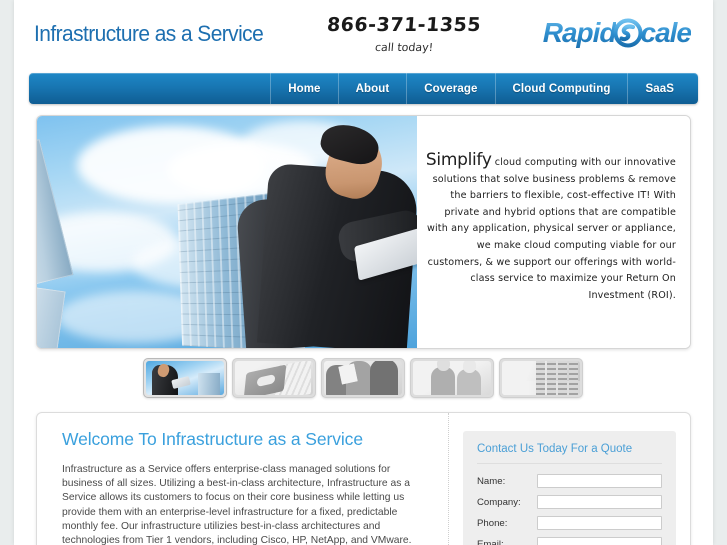 This screenshot has height=545, width=727. Describe the element at coordinates (579, 32) in the screenshot. I see `logo-text-rapid: Rapid` at that location.